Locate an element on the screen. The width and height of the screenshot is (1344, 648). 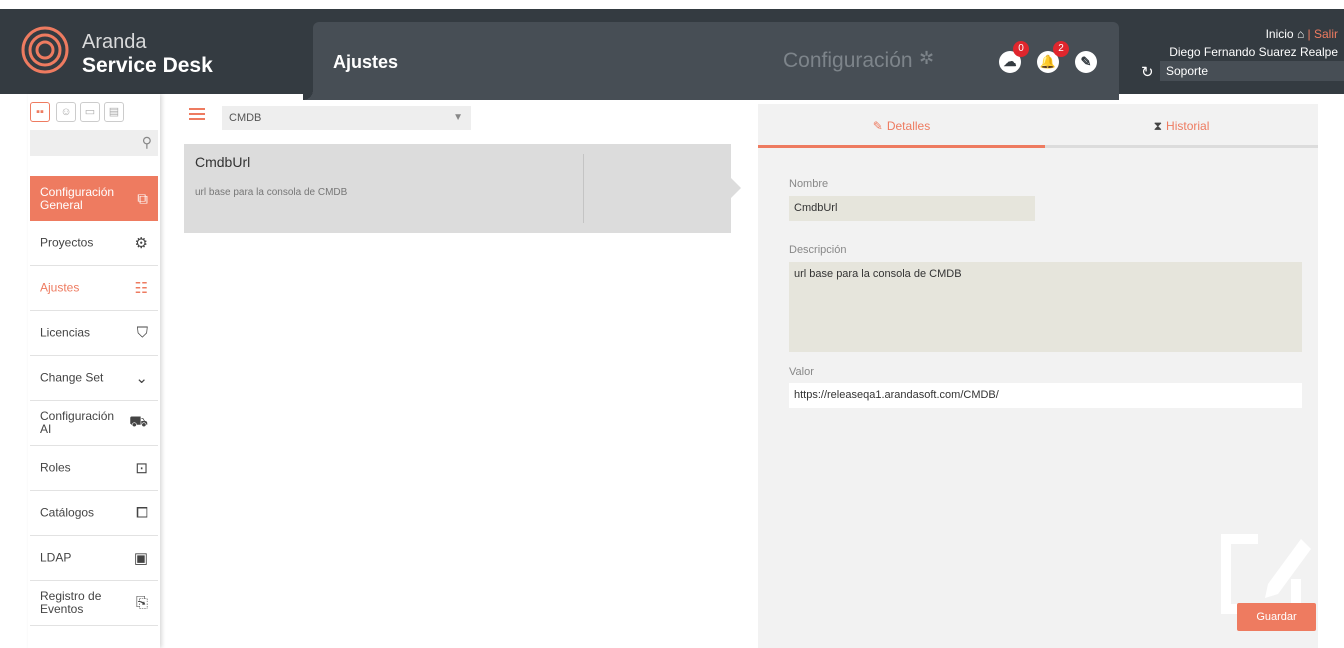
user-icon: ☺ is located at coordinates (66, 112).